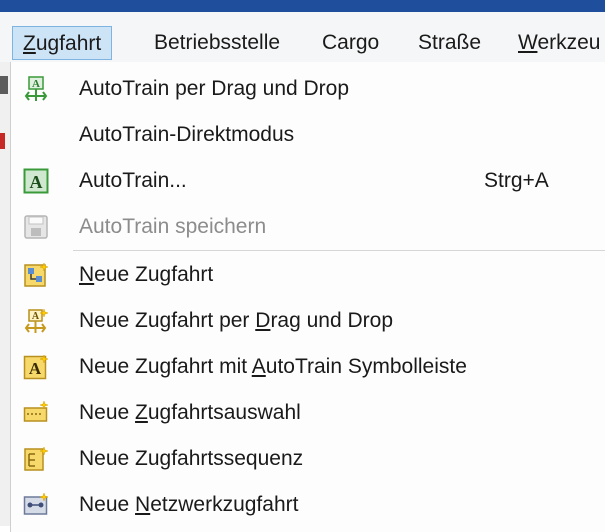 The height and width of the screenshot is (532, 605). I want to click on new-train-drag-icon: A, so click(36, 320).